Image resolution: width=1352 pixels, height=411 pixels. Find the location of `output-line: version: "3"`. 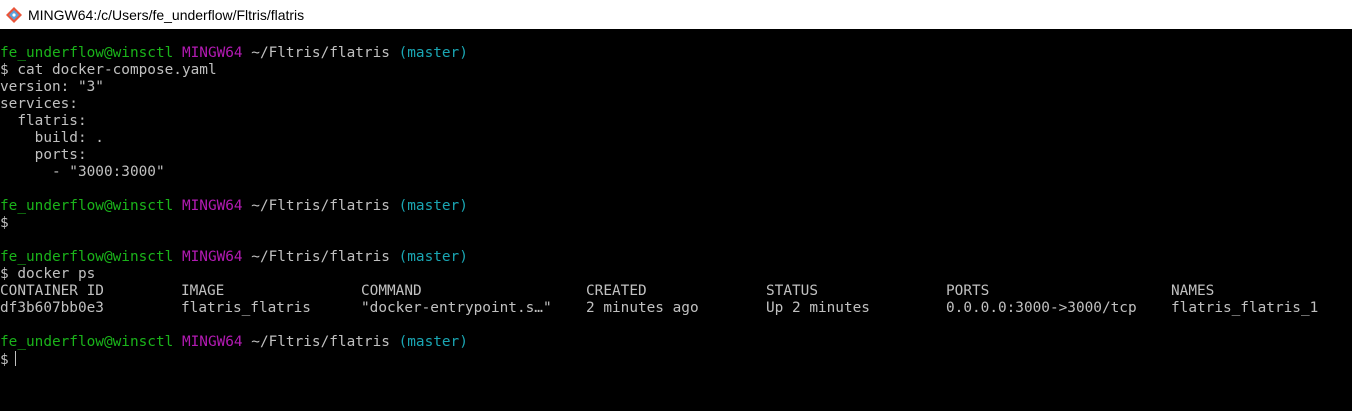

output-line: version: "3" is located at coordinates (52, 87).